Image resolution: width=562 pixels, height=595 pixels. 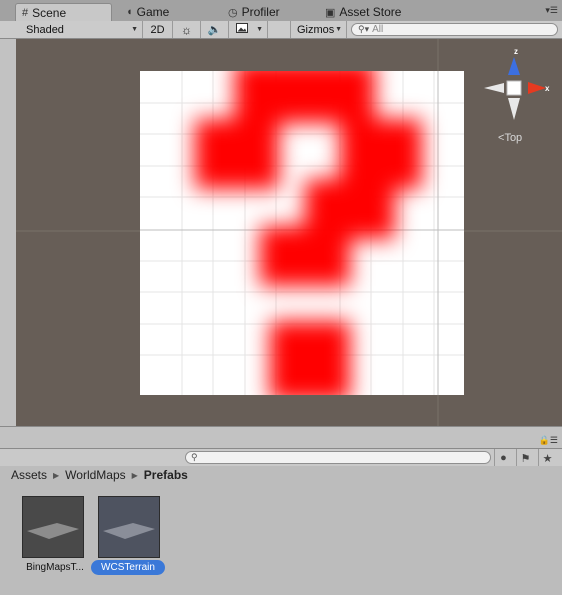 I want to click on view-label-text: Top, so click(x=513, y=138).